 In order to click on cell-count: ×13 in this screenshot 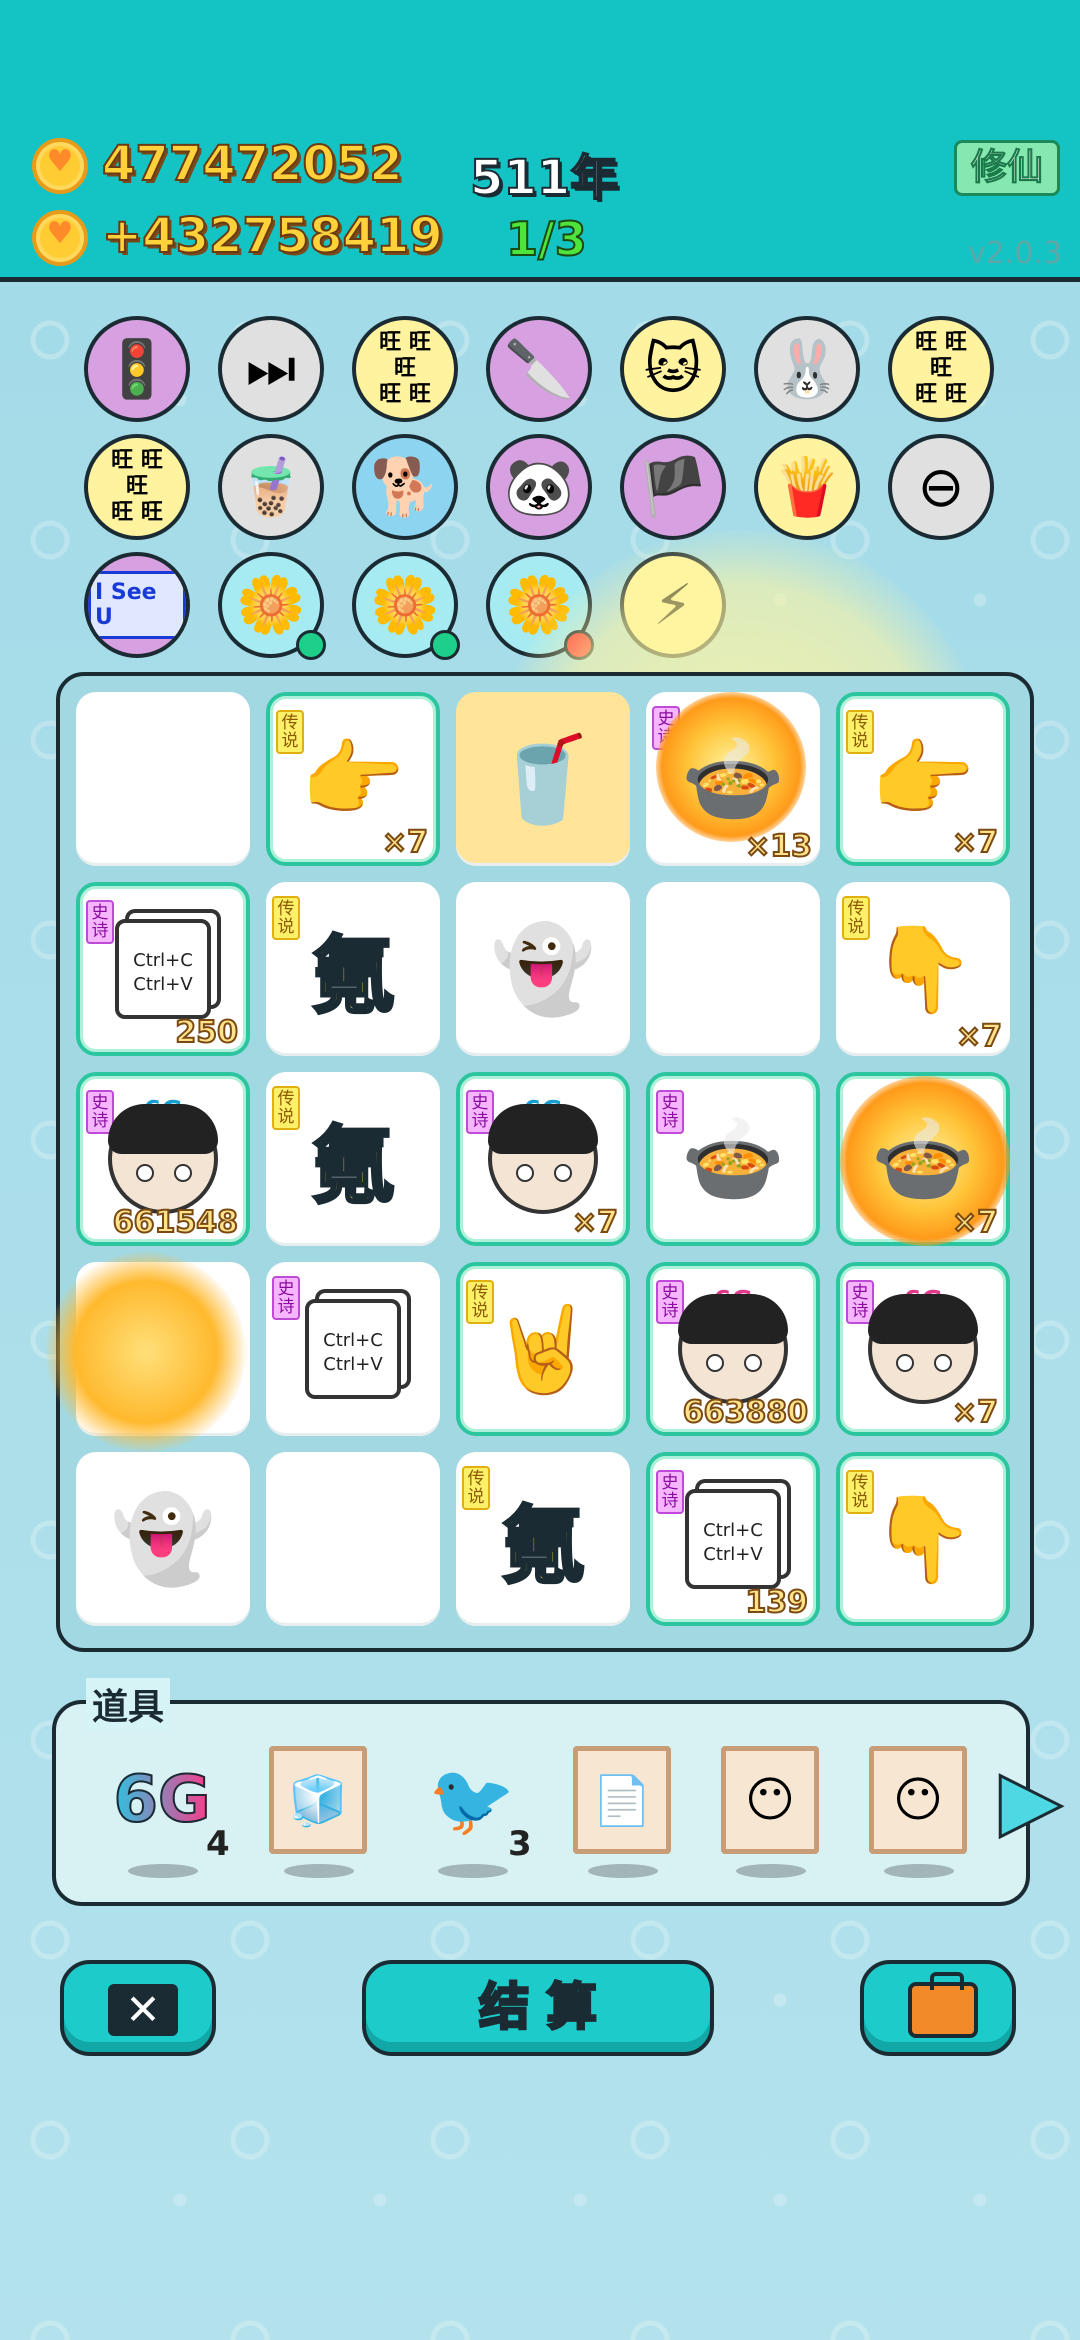, I will do `click(778, 846)`.